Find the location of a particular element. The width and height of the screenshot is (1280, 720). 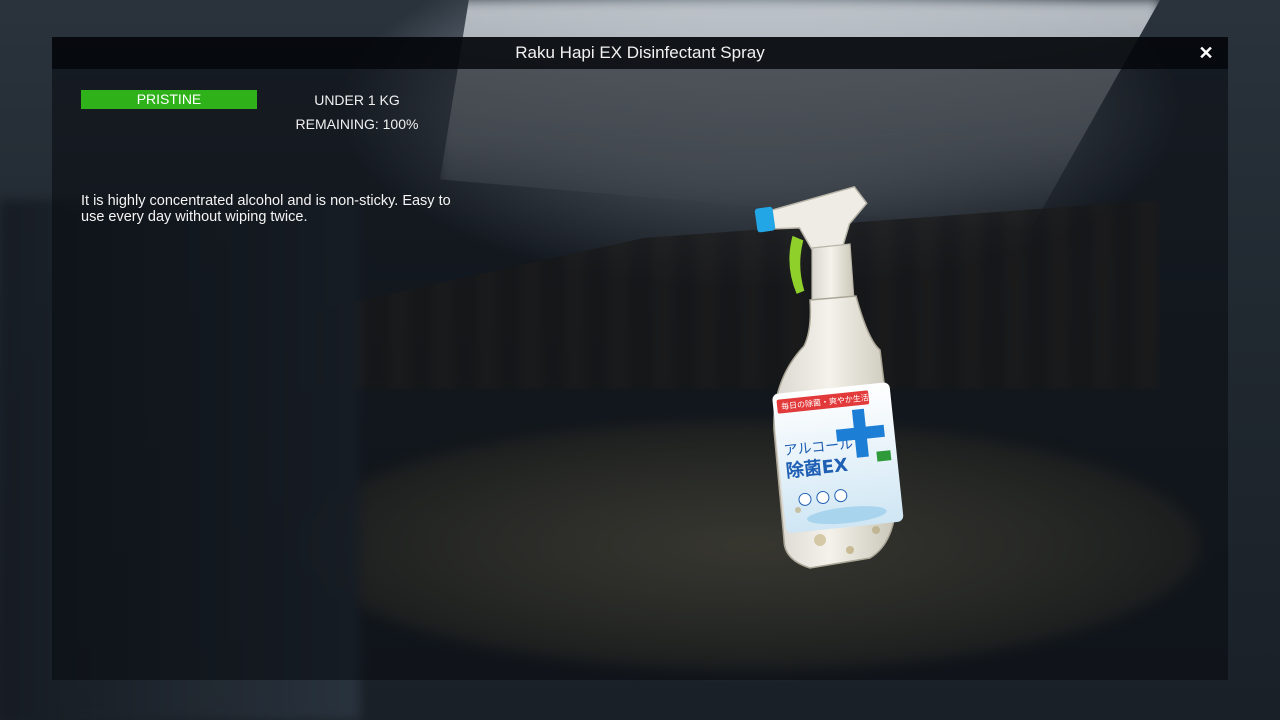

item-title: Raku Hapi EX Disinfectant Spray is located at coordinates (640, 52).